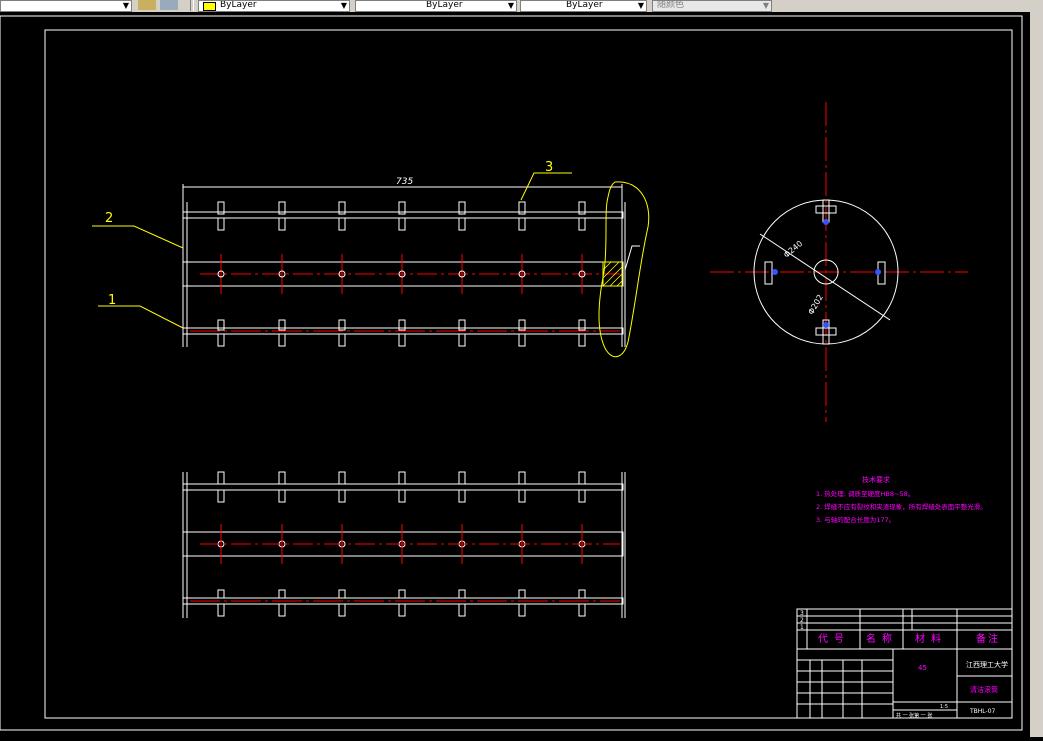  I want to click on notes-item-1: 1. 热处理: 调质至硬度HB8~58。, so click(865, 493).